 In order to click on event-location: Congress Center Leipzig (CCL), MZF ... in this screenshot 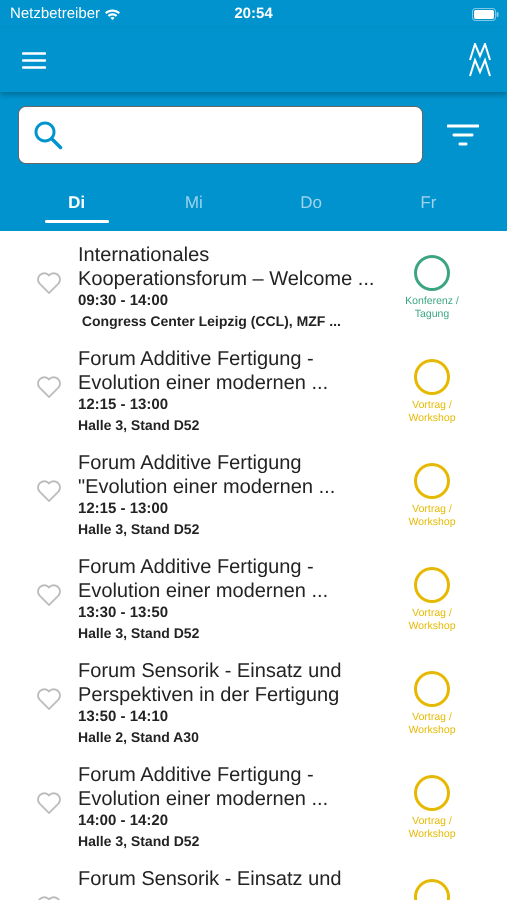, I will do `click(211, 321)`.